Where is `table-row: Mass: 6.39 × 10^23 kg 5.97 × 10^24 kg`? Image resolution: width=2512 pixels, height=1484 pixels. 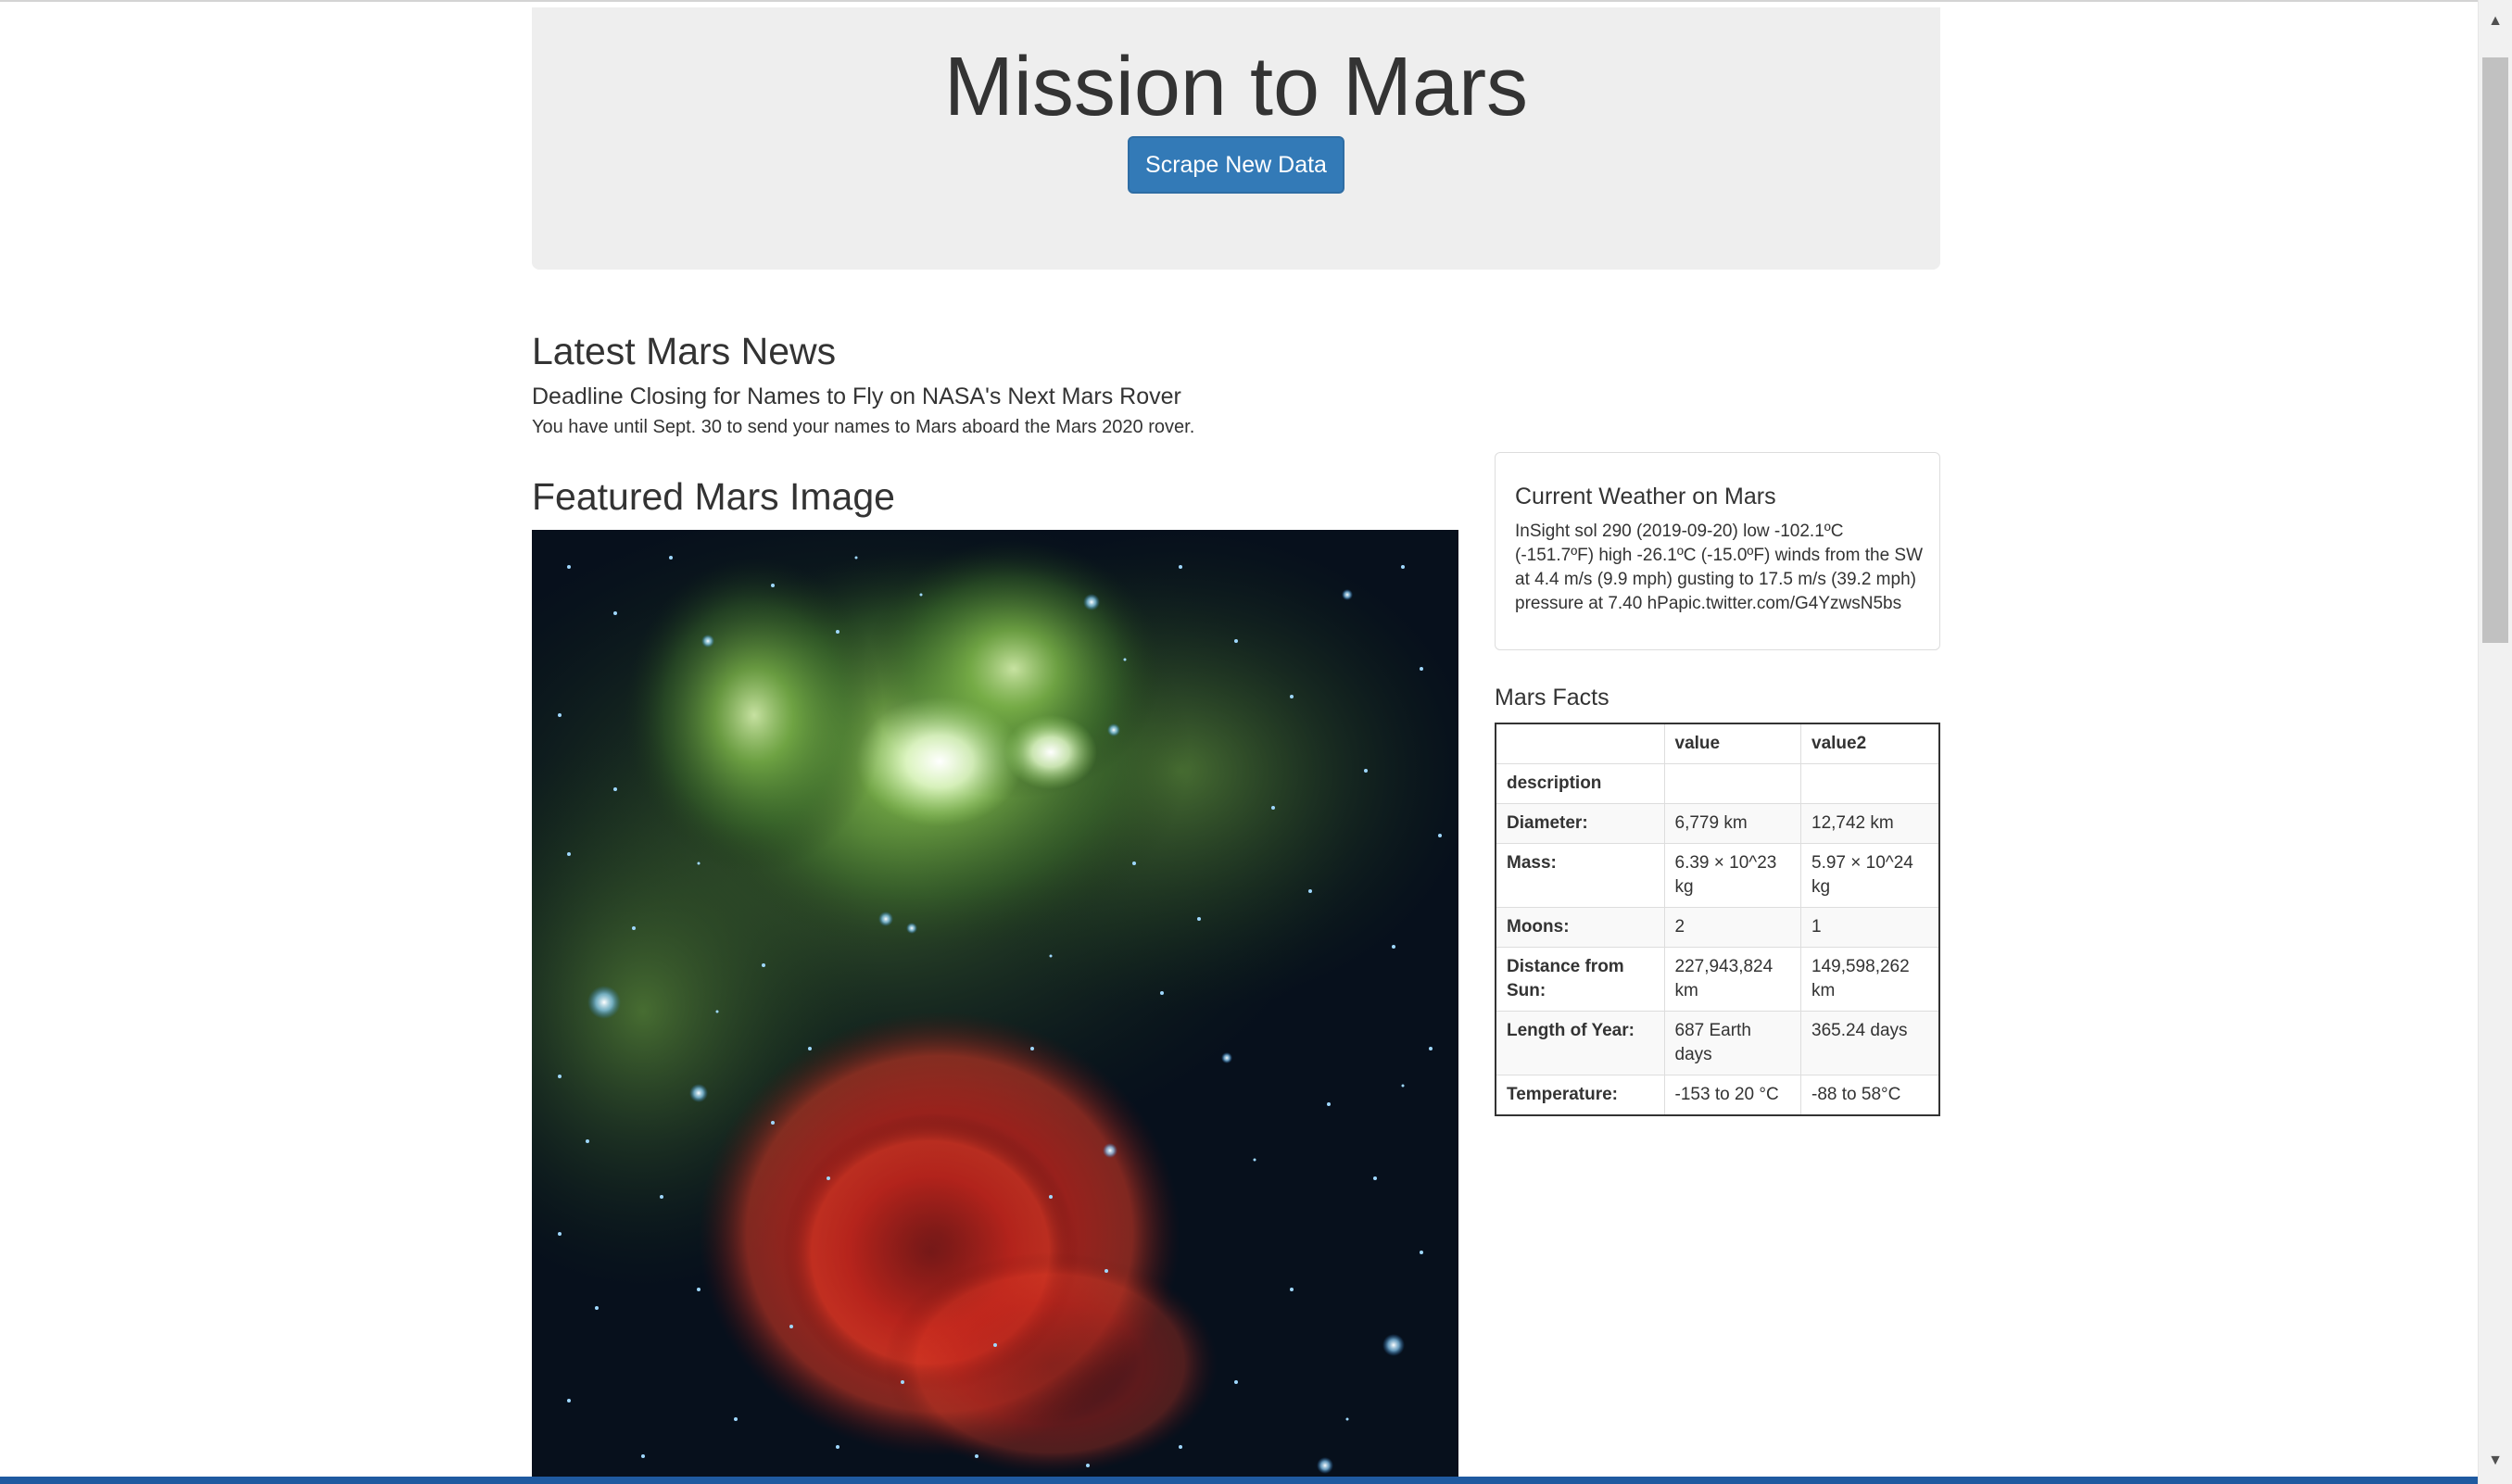 table-row: Mass: 6.39 × 10^23 kg 5.97 × 10^24 kg is located at coordinates (1718, 875).